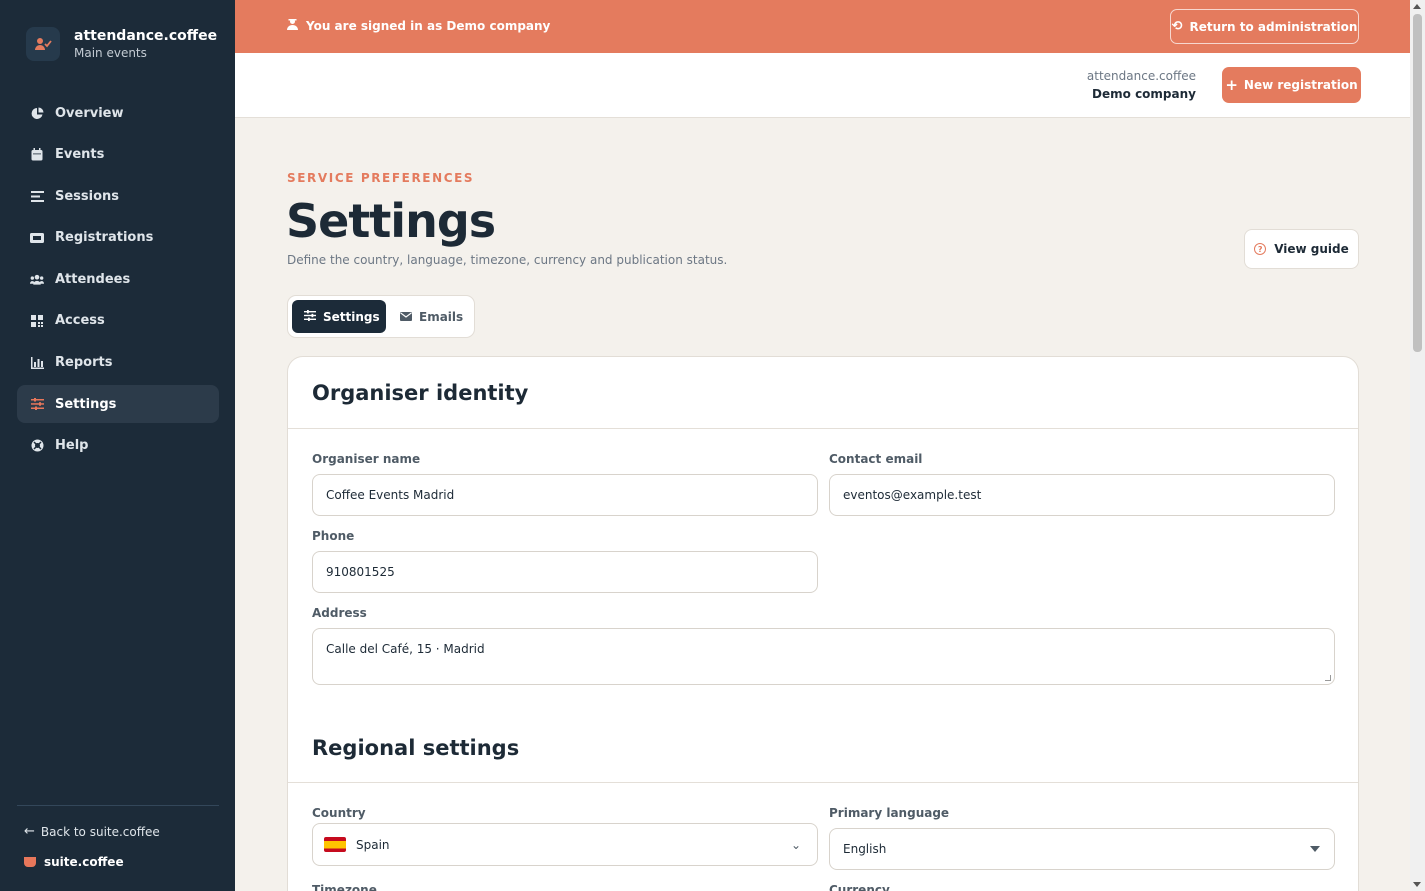 The height and width of the screenshot is (891, 1425). Describe the element at coordinates (1082, 495) in the screenshot. I see `contact-email-input: eventos@example.test` at that location.